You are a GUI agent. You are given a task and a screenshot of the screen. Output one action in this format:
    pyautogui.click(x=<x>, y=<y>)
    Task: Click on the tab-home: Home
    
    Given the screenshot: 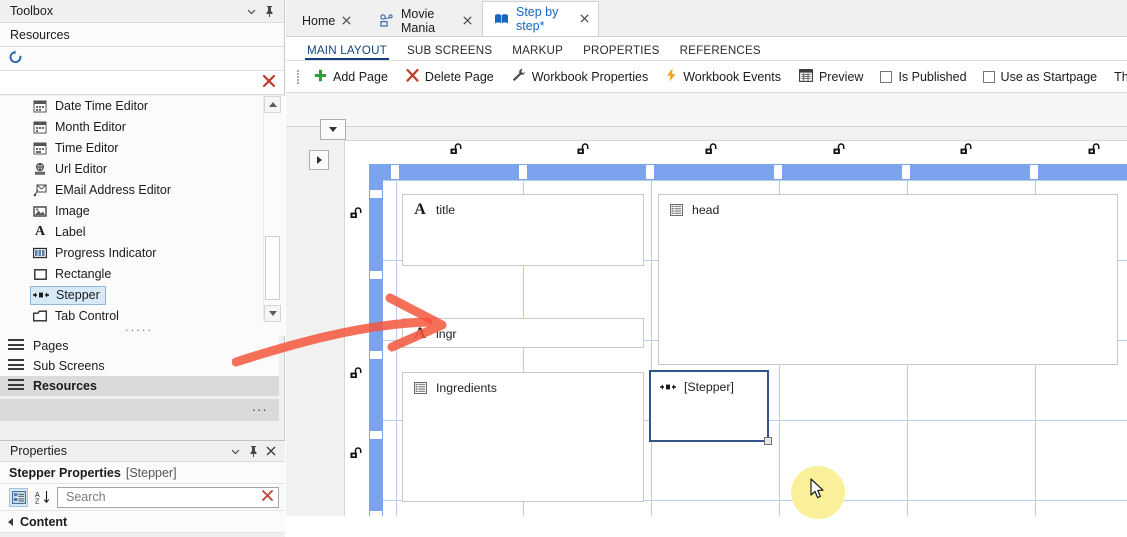 What is the action you would take?
    pyautogui.click(x=329, y=20)
    